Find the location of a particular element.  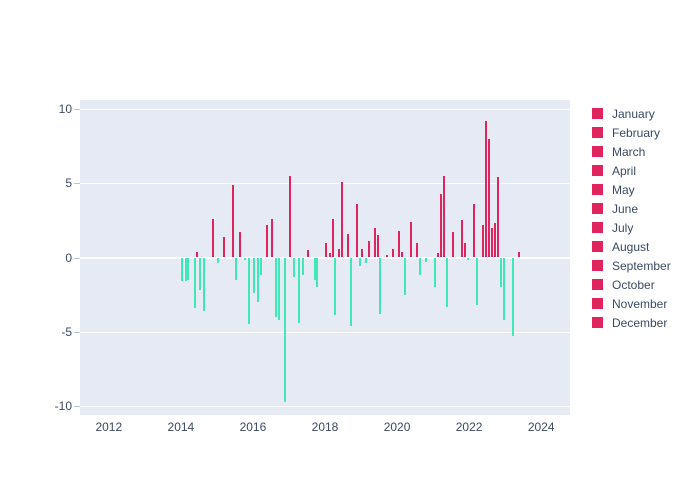

y-tick-label: -5 is located at coordinates (66, 331).